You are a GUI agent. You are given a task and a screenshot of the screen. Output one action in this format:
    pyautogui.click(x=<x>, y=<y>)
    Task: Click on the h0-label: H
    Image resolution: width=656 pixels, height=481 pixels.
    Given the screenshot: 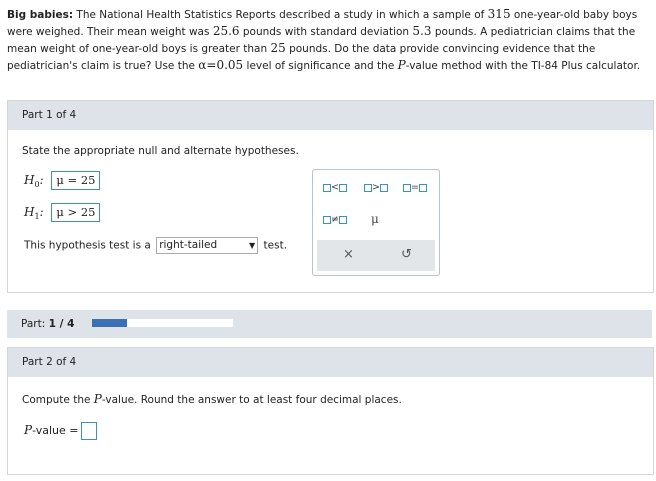 What is the action you would take?
    pyautogui.click(x=29, y=180)
    